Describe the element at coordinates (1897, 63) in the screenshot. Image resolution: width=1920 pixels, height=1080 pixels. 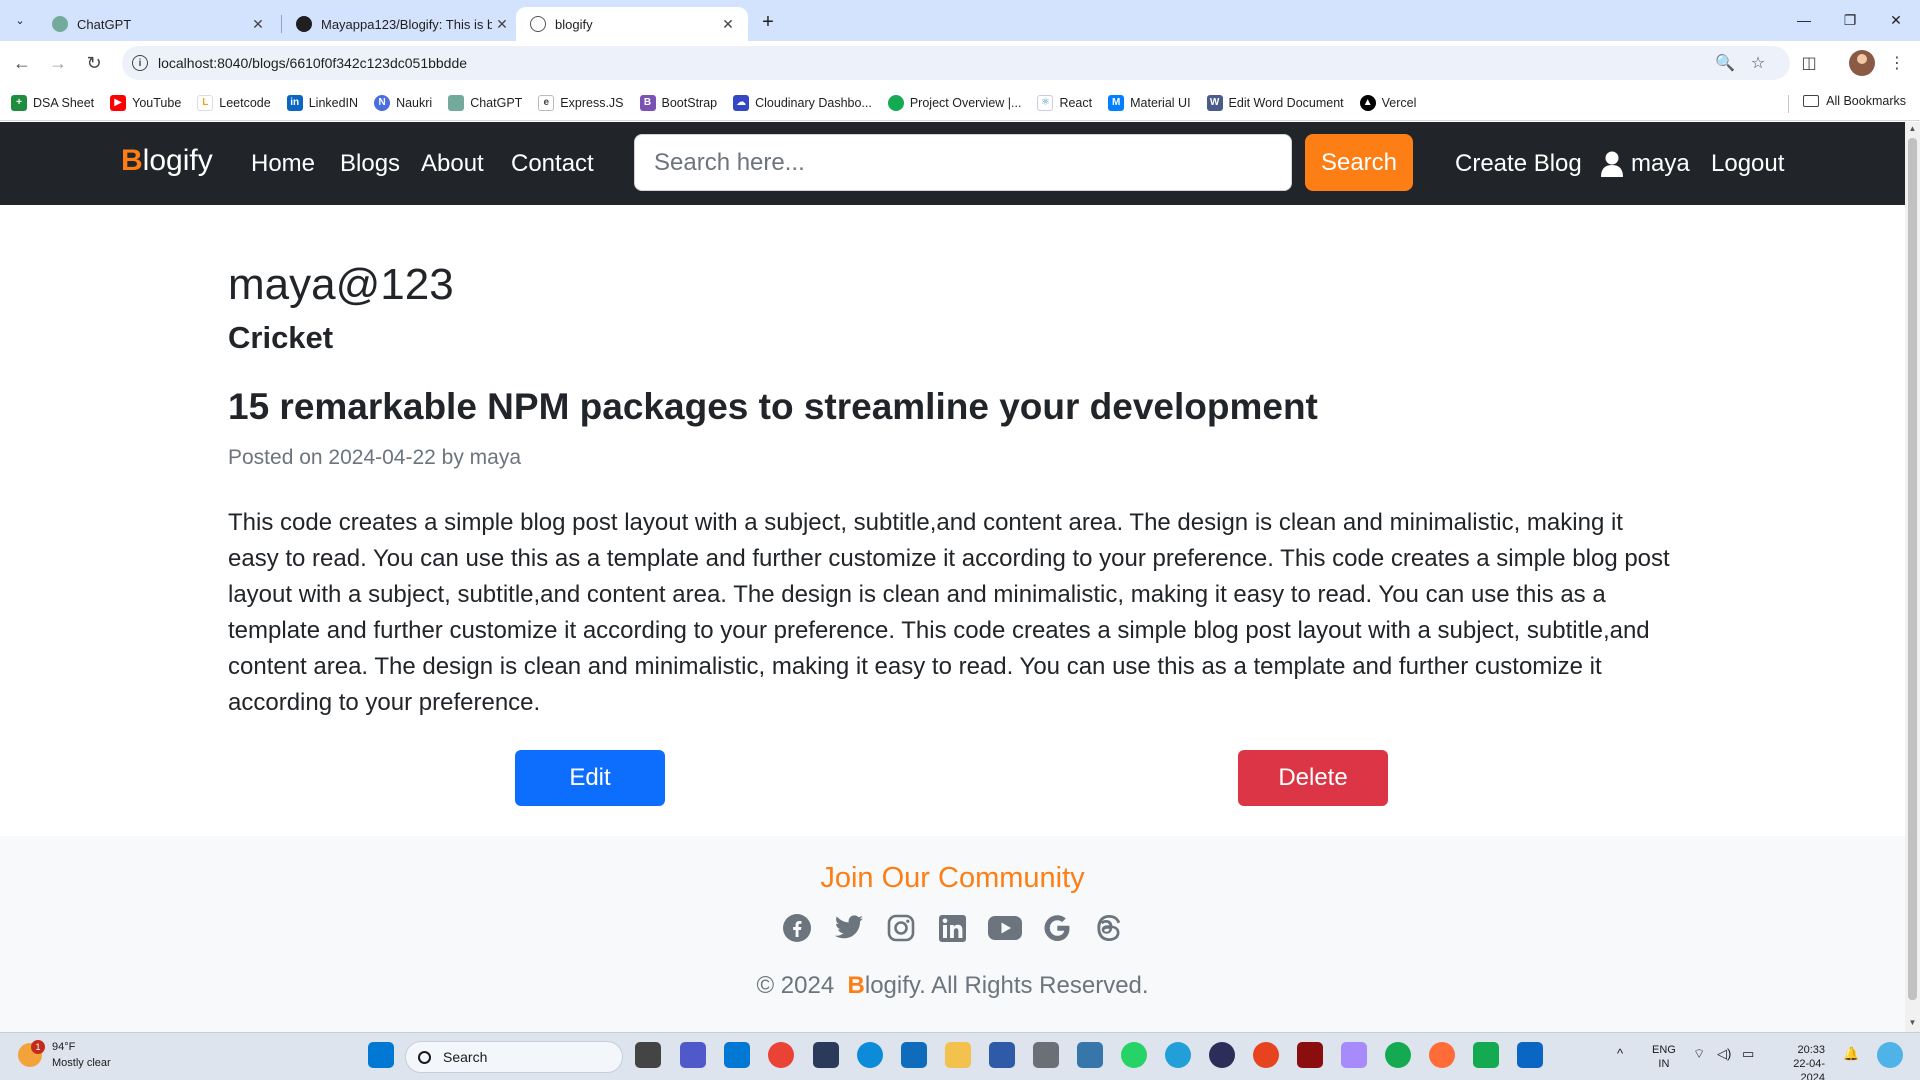
I see `menu-kebab-icon: ⋮` at that location.